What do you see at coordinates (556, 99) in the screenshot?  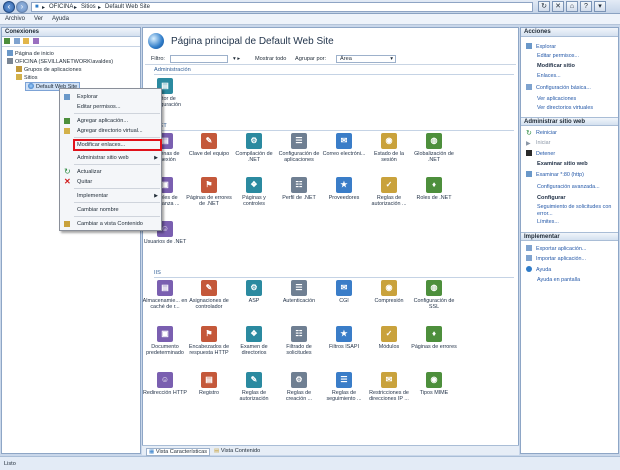 I see `action-view-applications: Ver aplicaciones` at bounding box center [556, 99].